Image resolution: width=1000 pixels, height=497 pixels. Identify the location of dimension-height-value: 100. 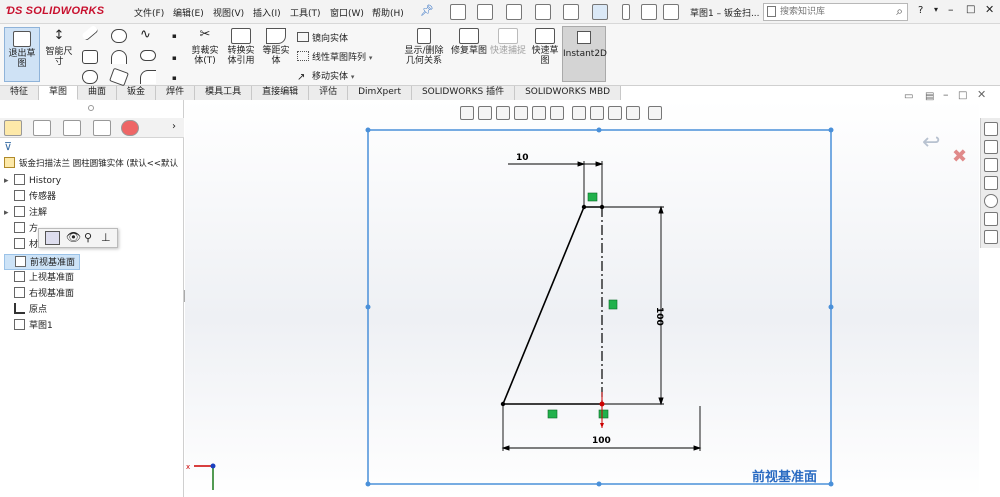
(659, 316).